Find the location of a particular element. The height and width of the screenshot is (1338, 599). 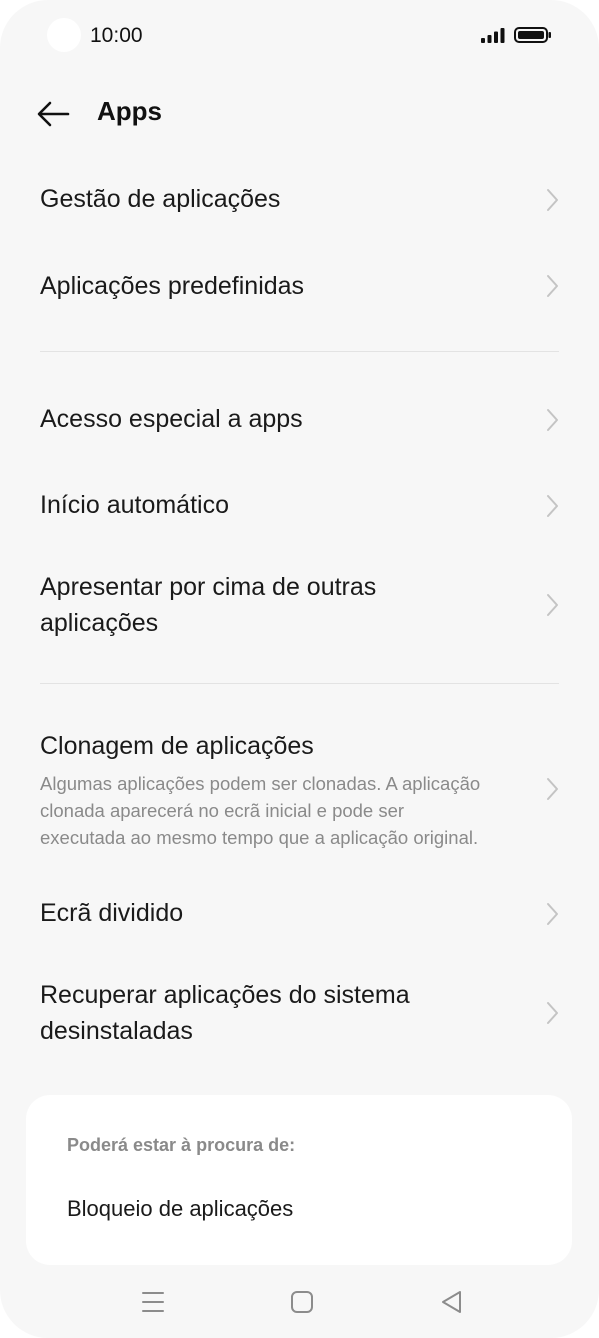

suggestion-heading: Poderá estar à procura de: is located at coordinates (181, 1145).